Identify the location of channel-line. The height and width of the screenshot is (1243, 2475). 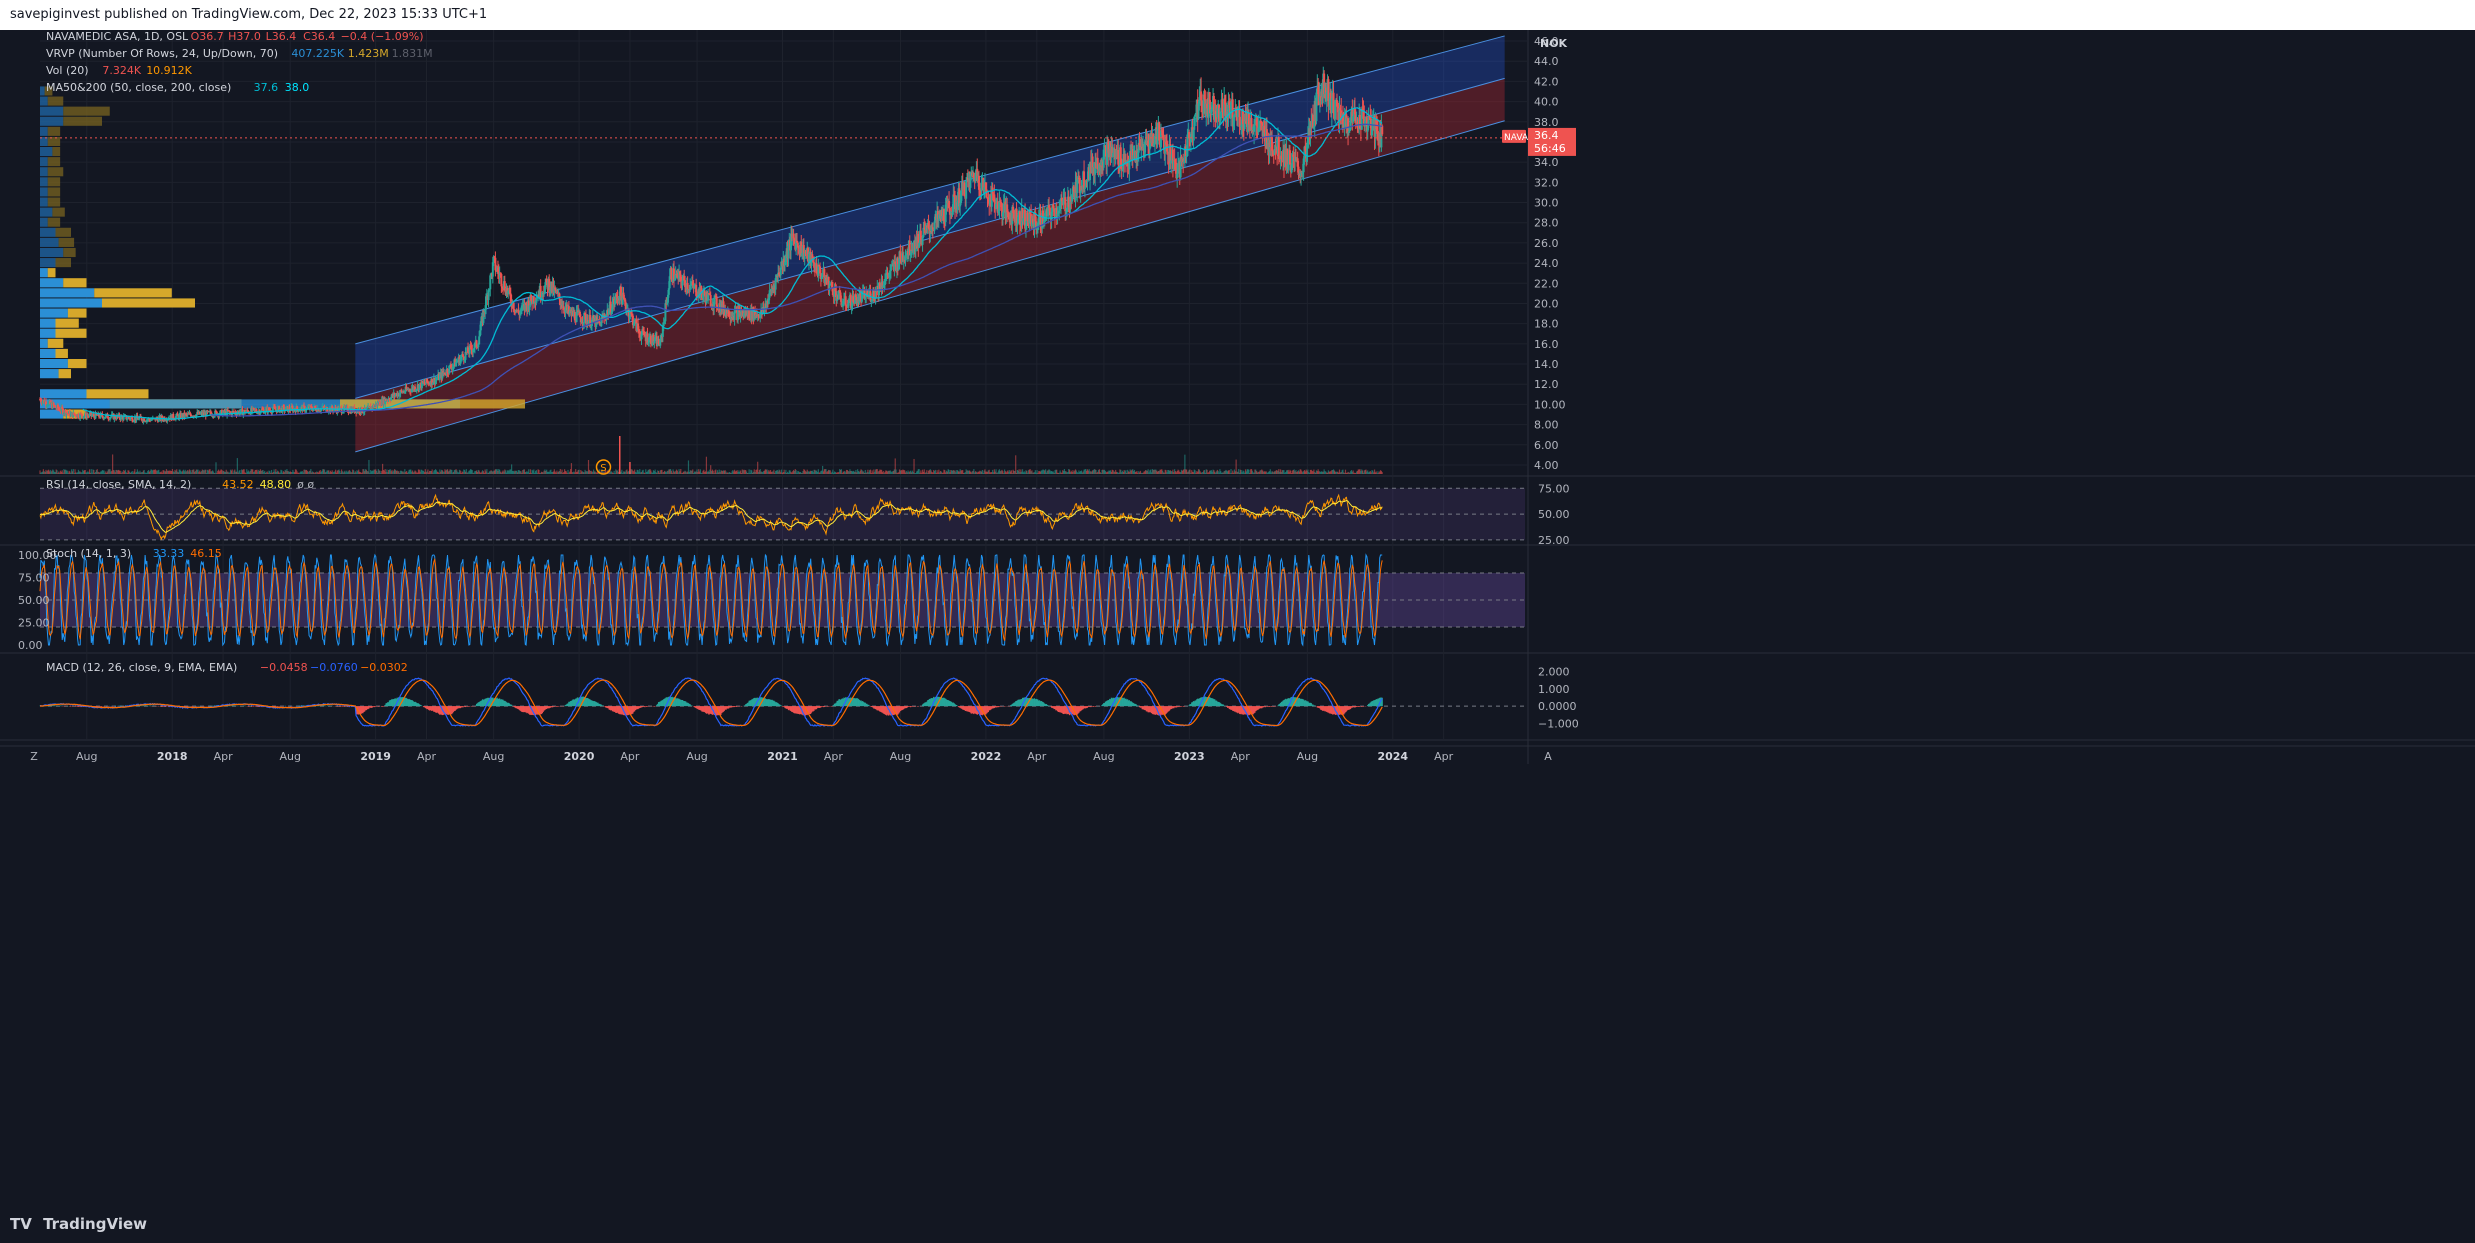
(930, 286).